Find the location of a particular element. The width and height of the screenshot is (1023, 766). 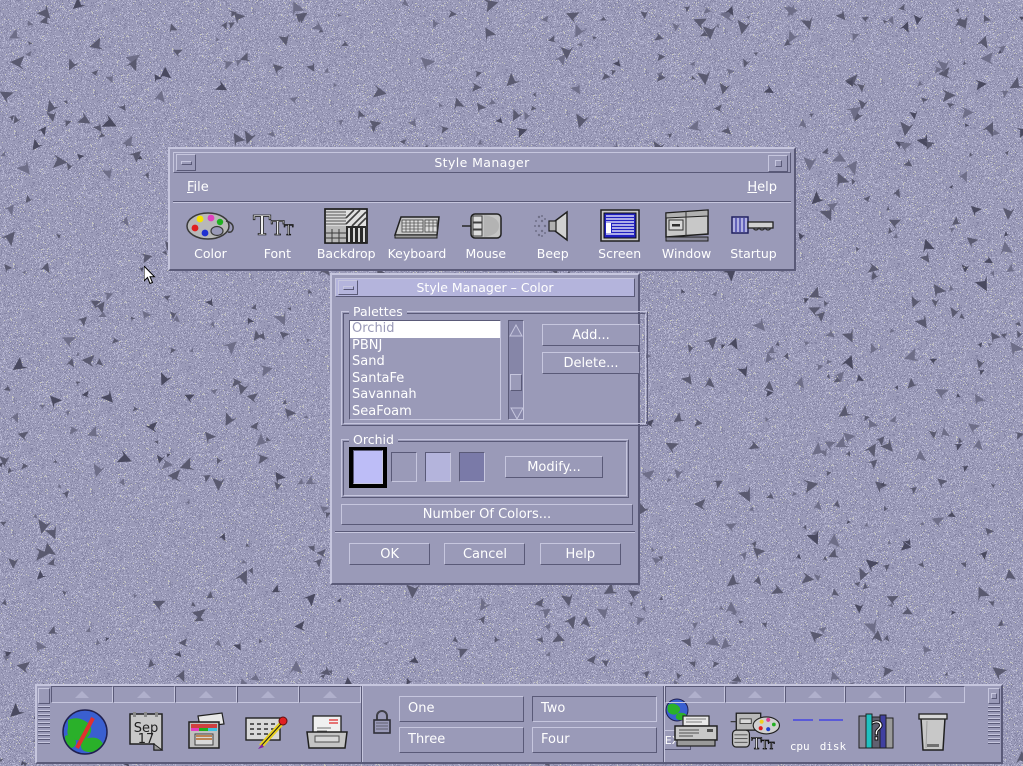

tool-font-label: Font is located at coordinates (277, 253).